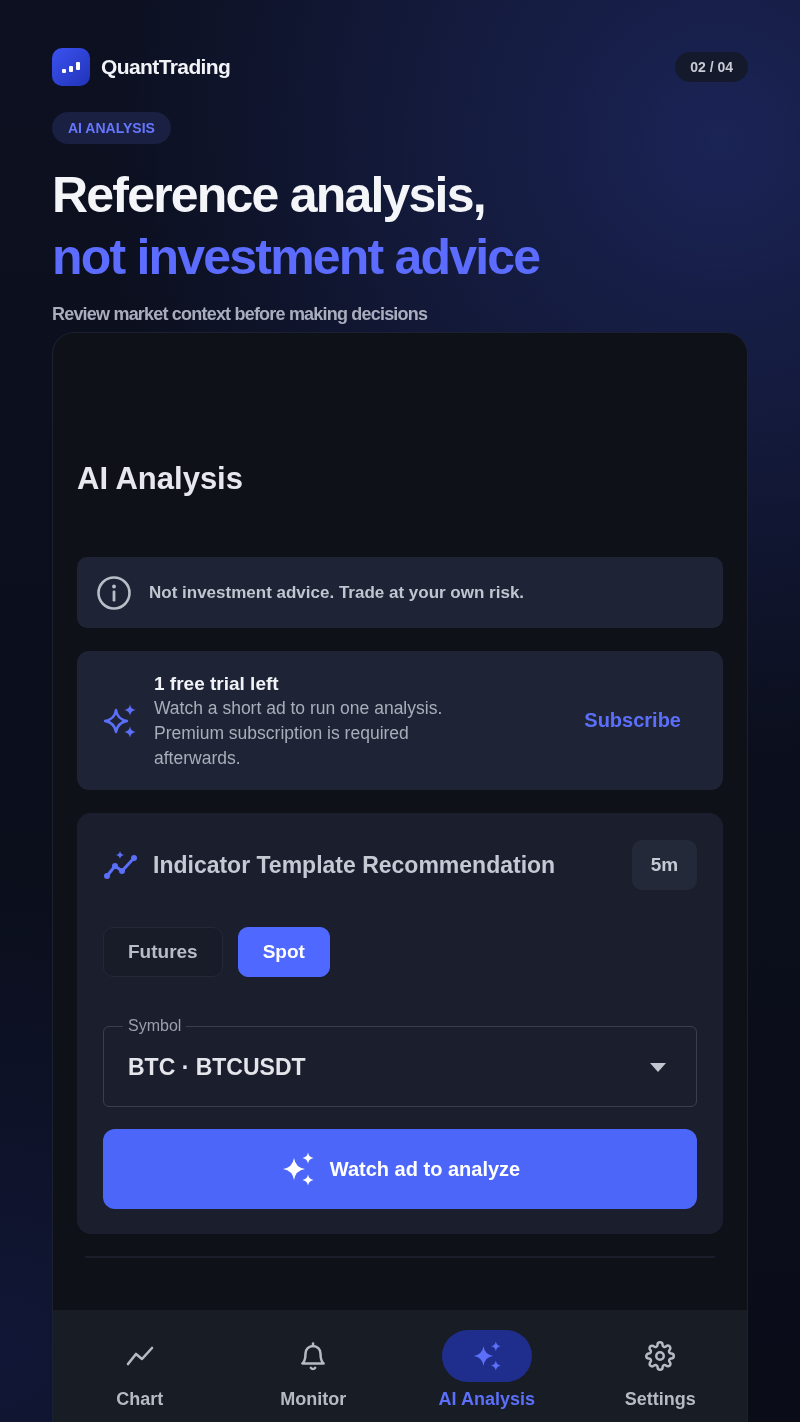 The image size is (800, 1422). I want to click on trend-line-icon, so click(121, 865).